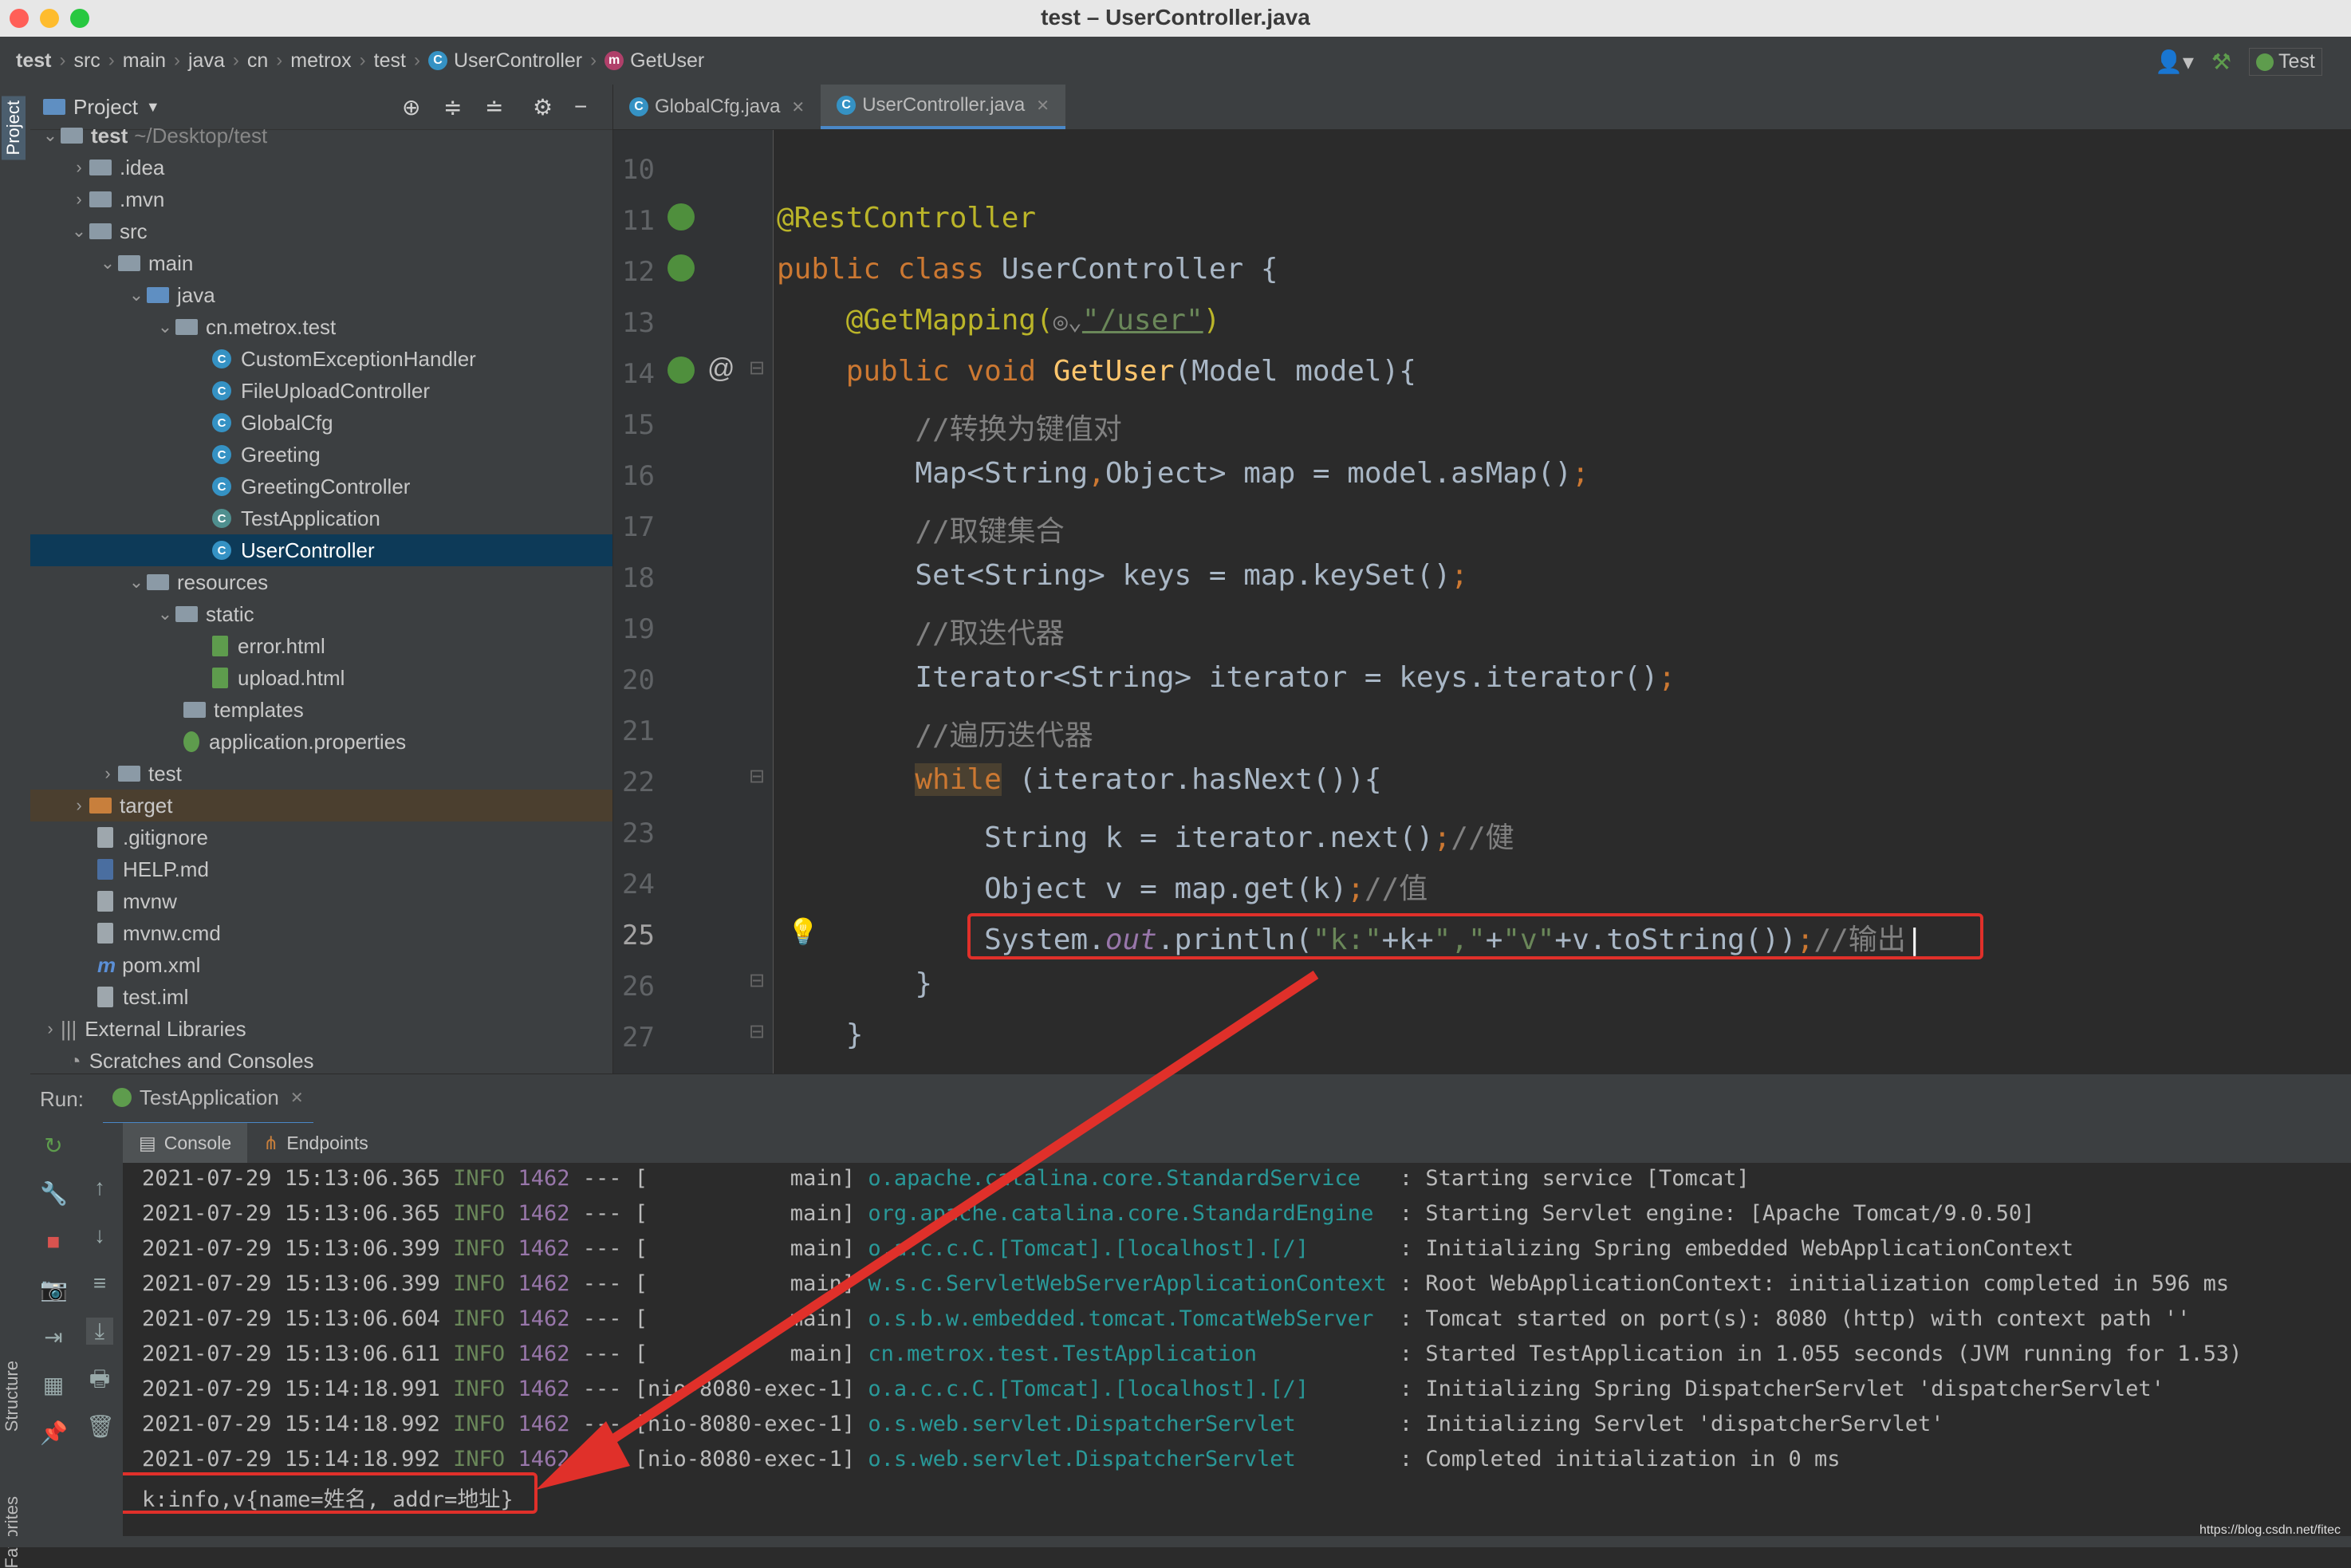 The width and height of the screenshot is (2351, 1568). Describe the element at coordinates (943, 107) in the screenshot. I see `tab-usercontroller: C UserController.java ✕` at that location.